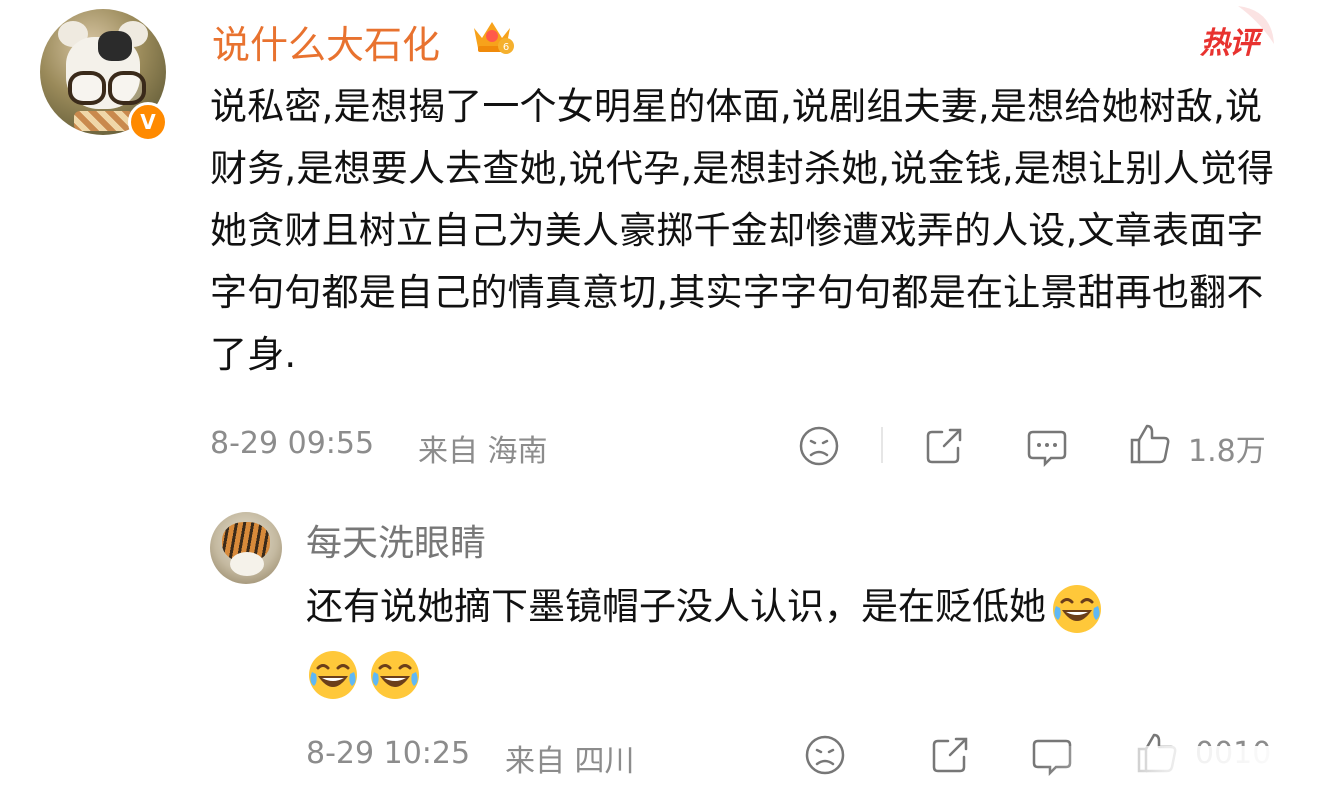  Describe the element at coordinates (494, 38) in the screenshot. I see `crown-level-icon: 6` at that location.